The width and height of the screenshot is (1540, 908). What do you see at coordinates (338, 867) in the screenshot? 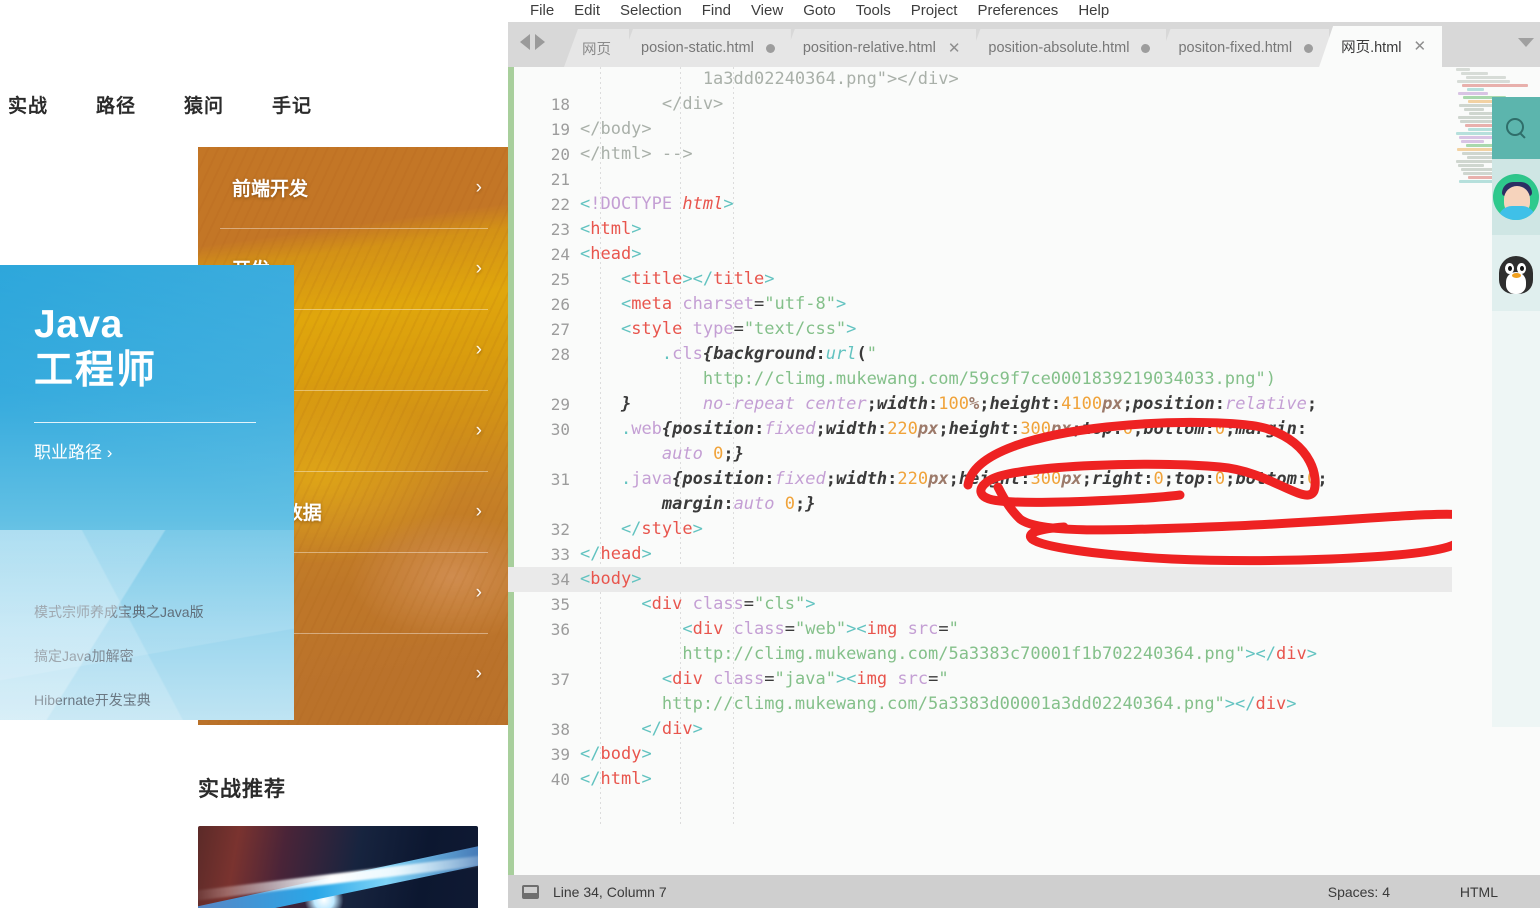
I see `recommend-course-thumbnail` at bounding box center [338, 867].